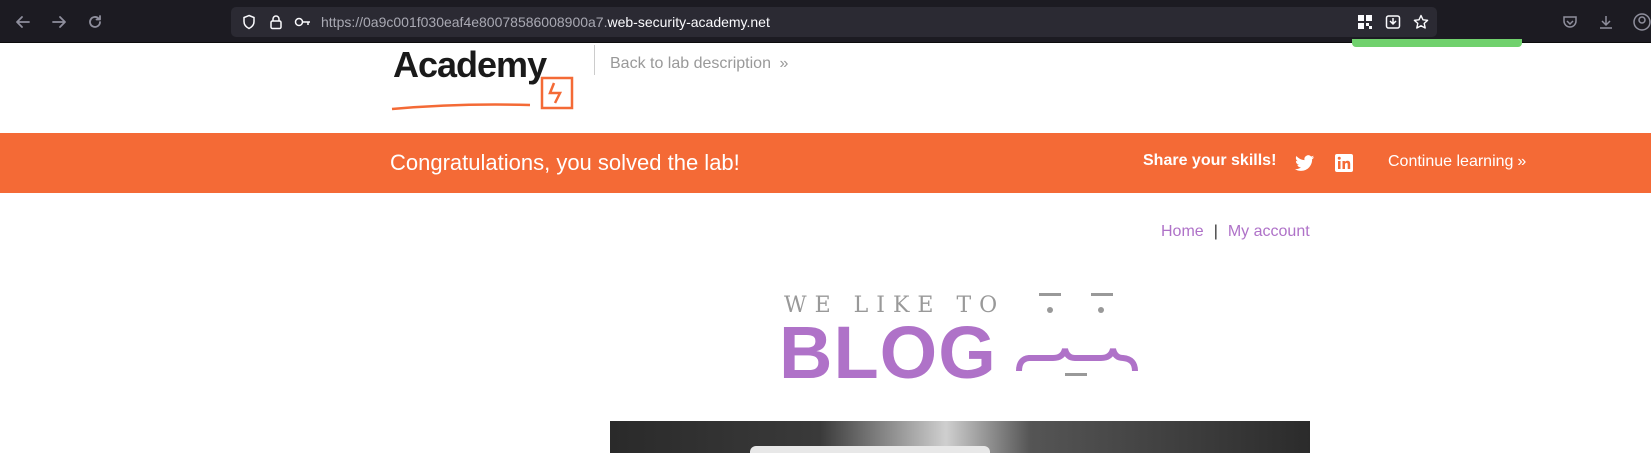  What do you see at coordinates (690, 63) in the screenshot?
I see `back-link-label: Back to lab description` at bounding box center [690, 63].